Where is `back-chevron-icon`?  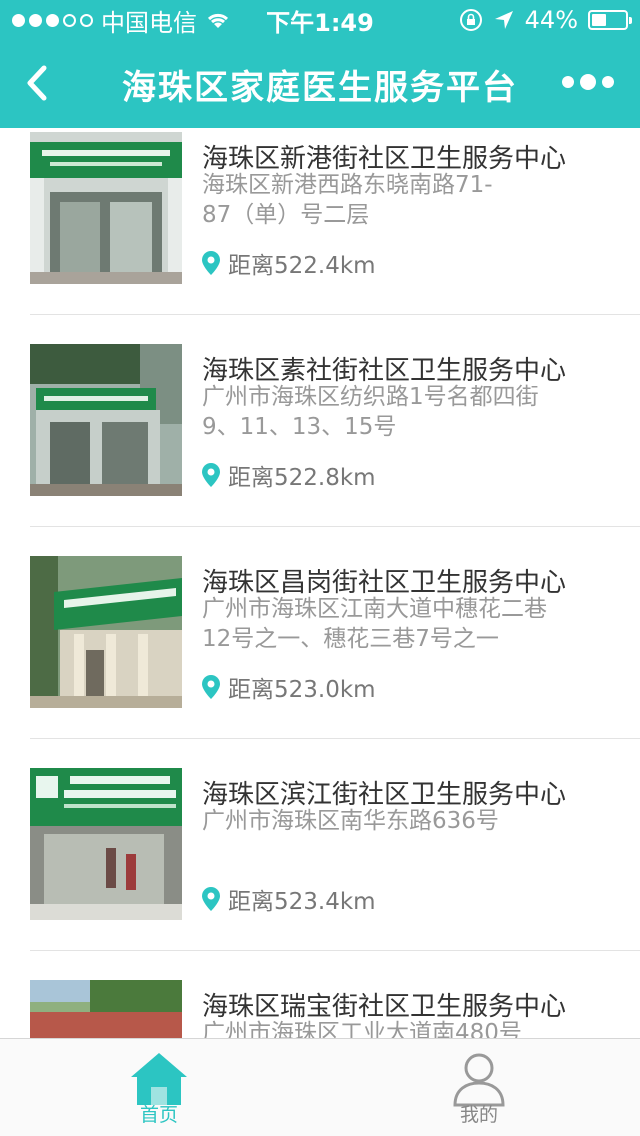
back-chevron-icon is located at coordinates (41, 83).